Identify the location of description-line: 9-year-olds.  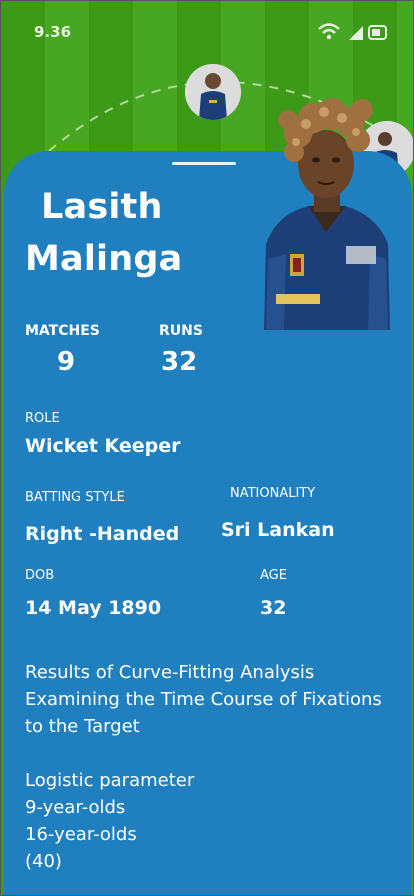
(75, 807).